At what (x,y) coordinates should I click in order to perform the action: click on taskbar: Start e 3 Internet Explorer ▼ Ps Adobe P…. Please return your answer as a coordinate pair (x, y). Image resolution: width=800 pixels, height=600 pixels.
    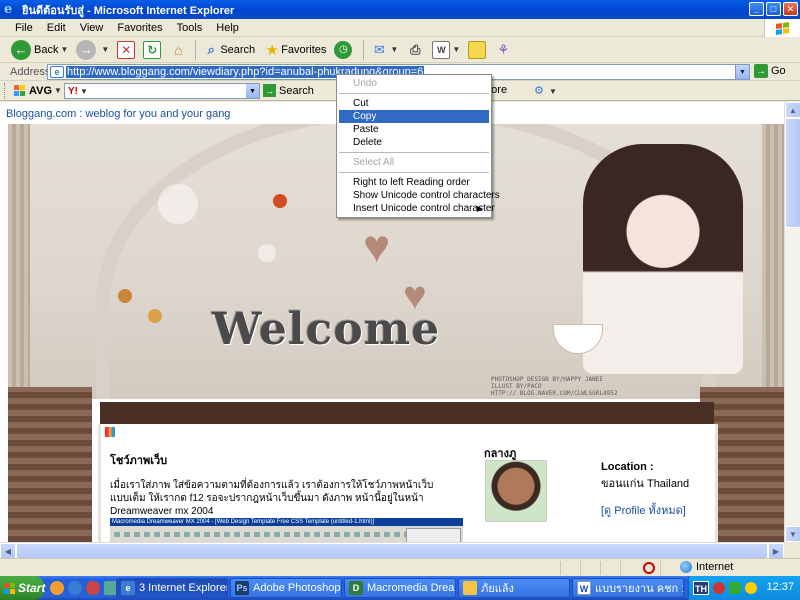
    Looking at the image, I should click on (400, 588).